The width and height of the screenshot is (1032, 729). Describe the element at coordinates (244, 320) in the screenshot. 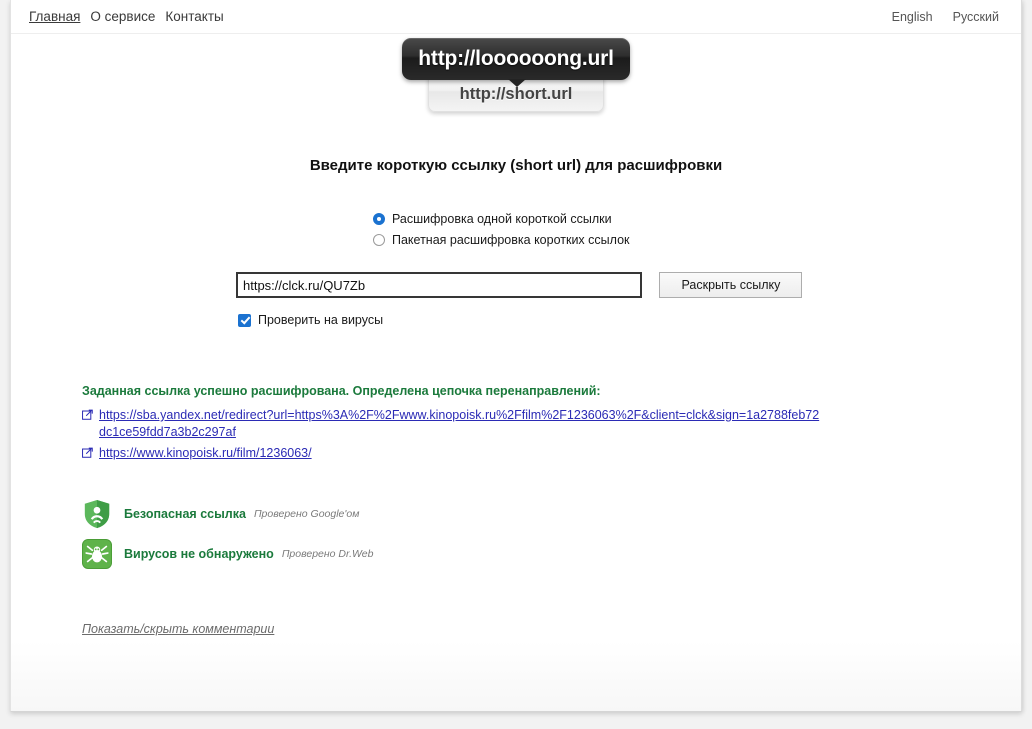

I see `virus-check-checkbox` at that location.